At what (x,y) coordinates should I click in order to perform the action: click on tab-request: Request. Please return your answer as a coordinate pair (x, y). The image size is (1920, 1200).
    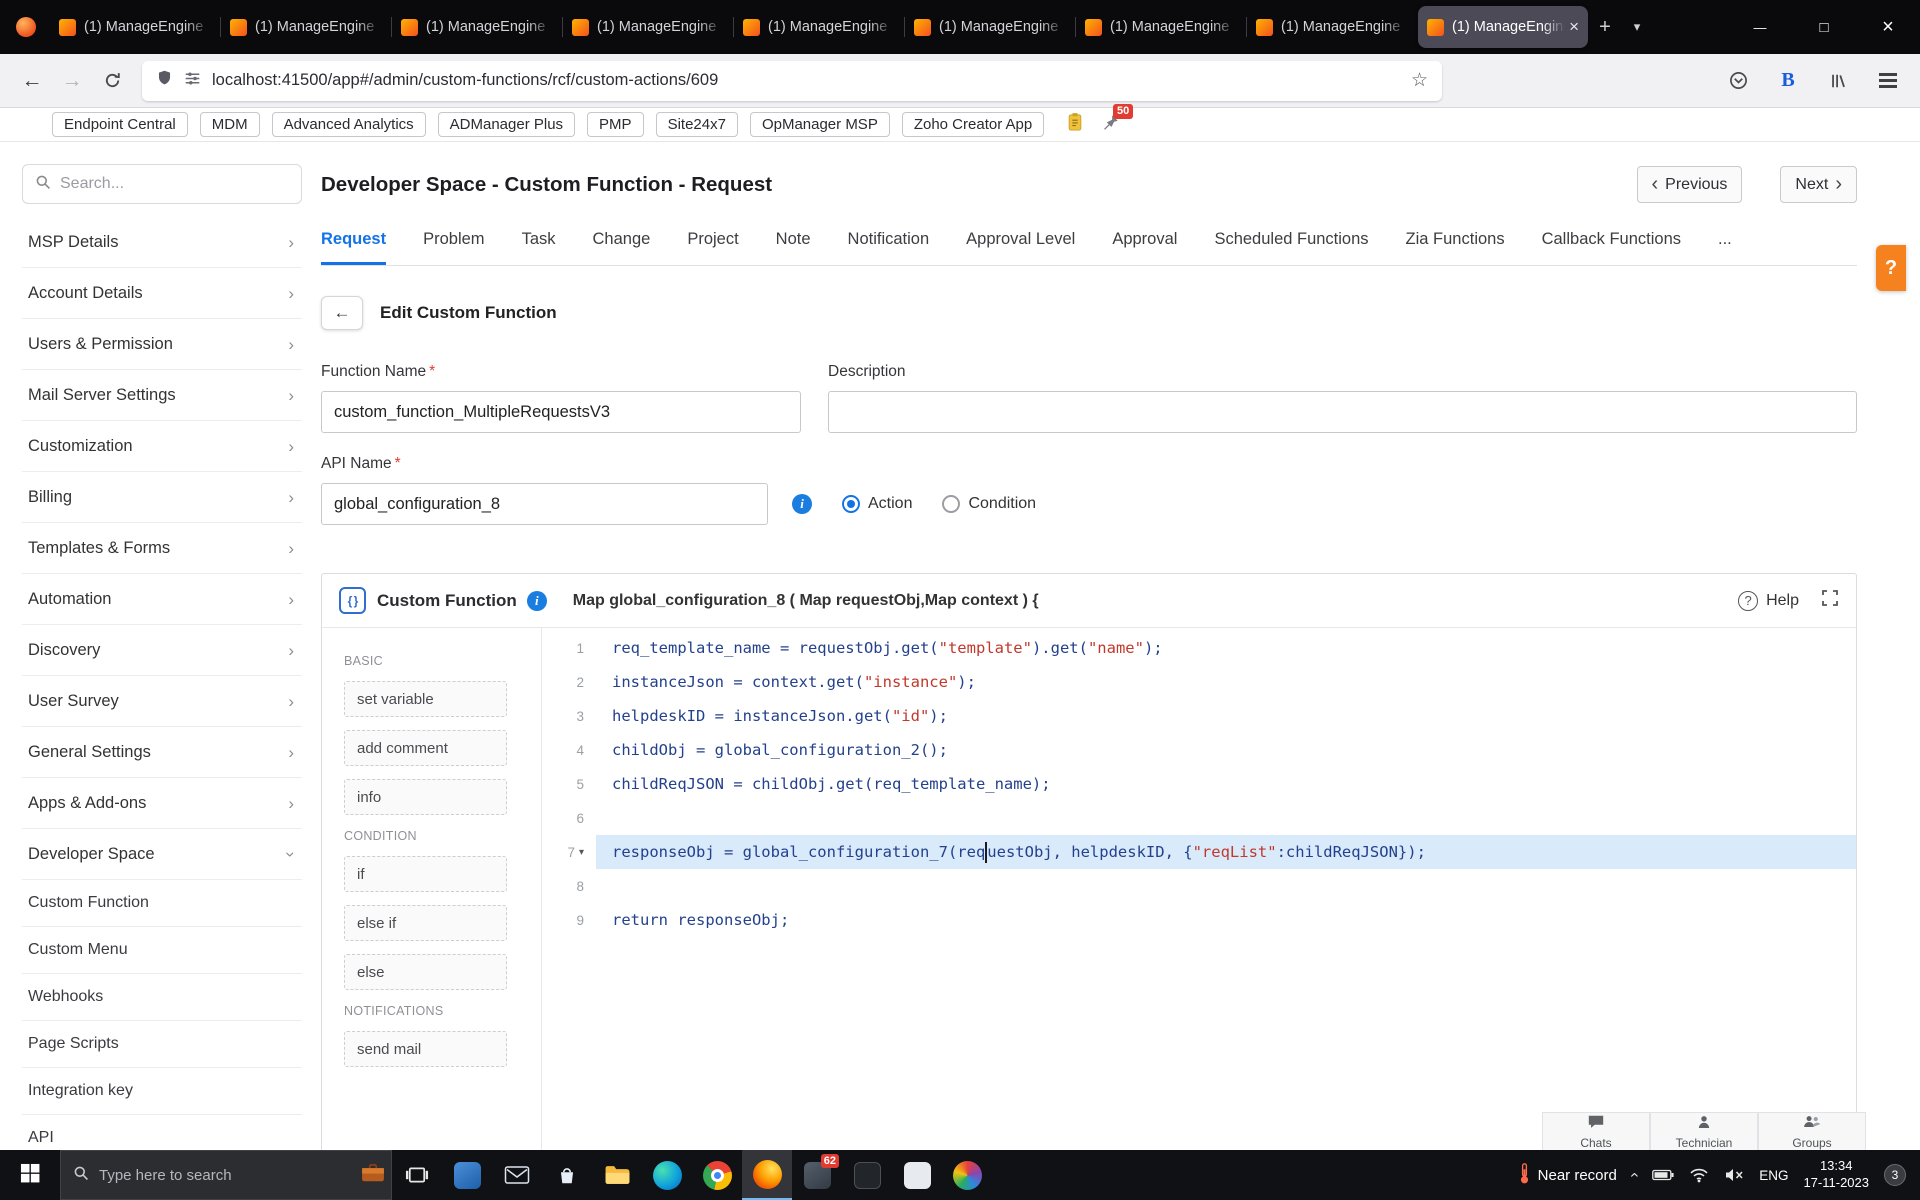
    Looking at the image, I should click on (354, 247).